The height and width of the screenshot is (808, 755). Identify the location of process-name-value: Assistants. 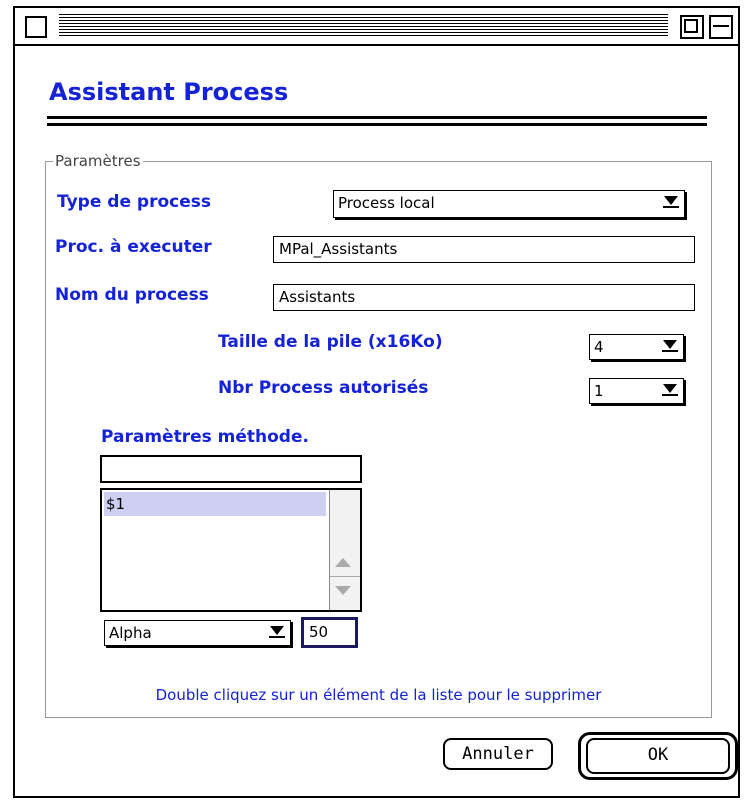
(317, 297).